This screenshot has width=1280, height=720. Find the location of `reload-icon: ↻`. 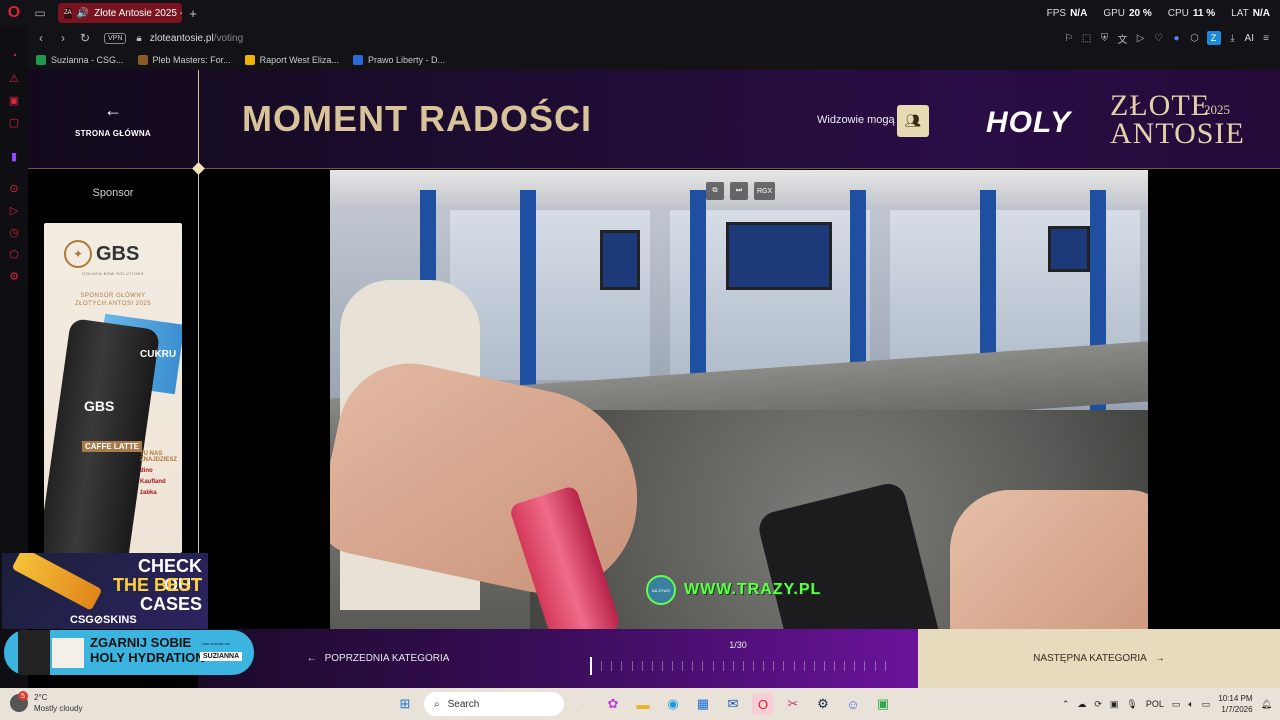

reload-icon: ↻ is located at coordinates (85, 38).